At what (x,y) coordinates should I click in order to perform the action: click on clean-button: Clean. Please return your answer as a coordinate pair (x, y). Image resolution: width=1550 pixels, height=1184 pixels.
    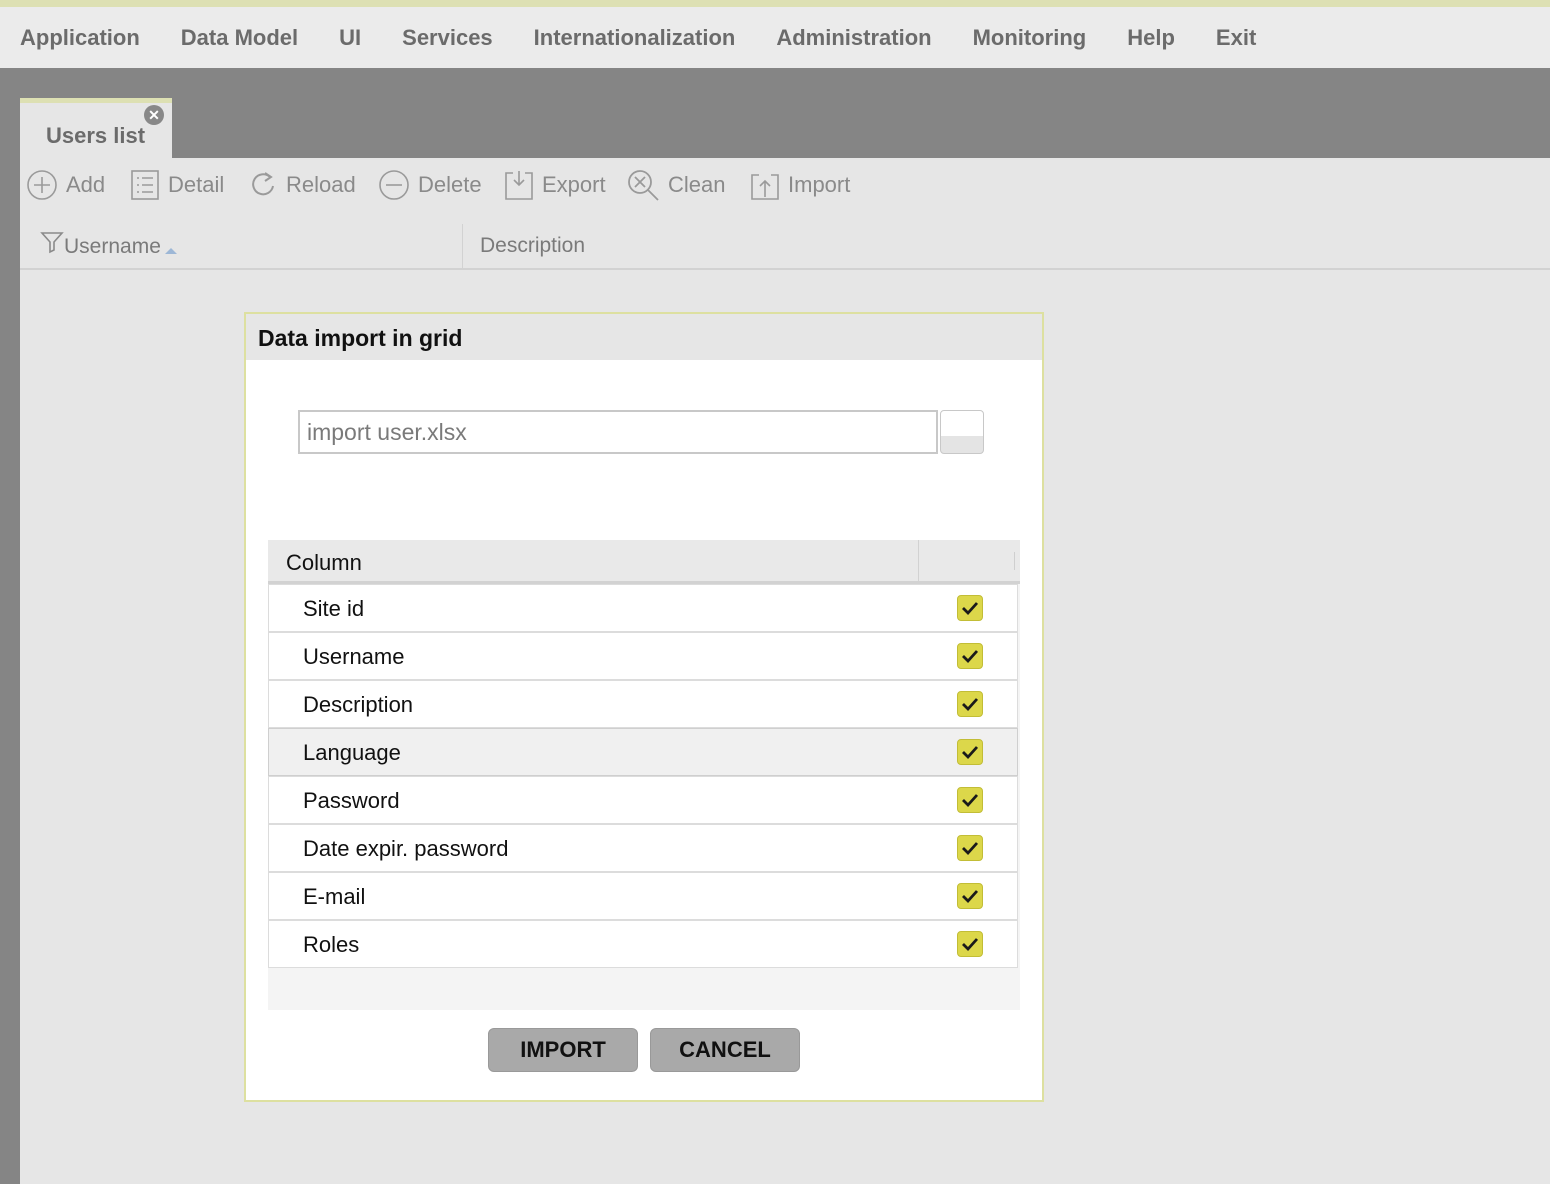
    Looking at the image, I should click on (675, 185).